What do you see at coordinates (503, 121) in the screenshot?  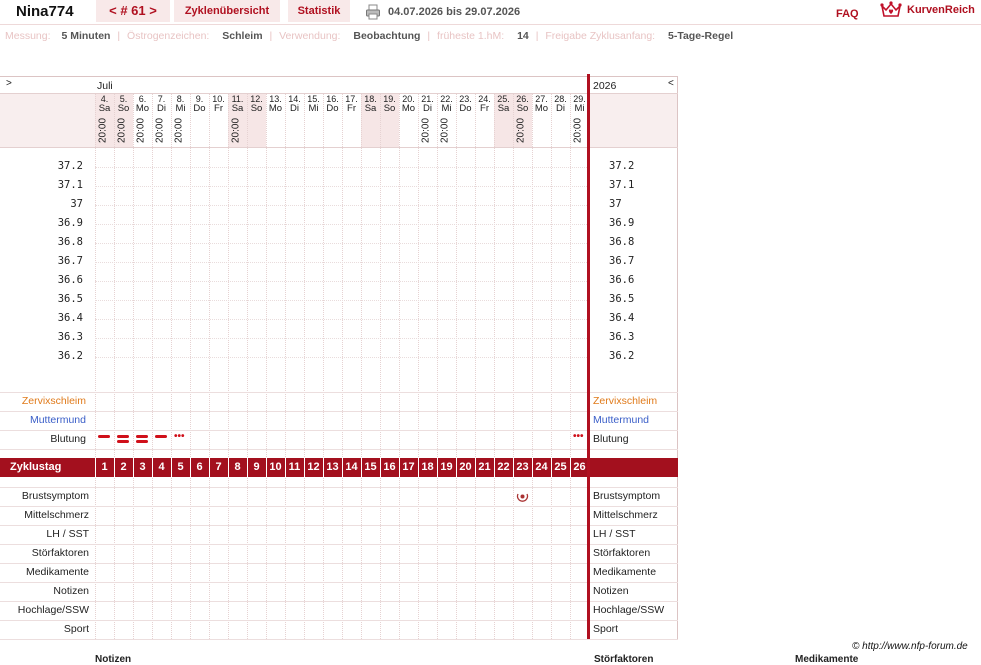 I see `day-header: 25. Sa` at bounding box center [503, 121].